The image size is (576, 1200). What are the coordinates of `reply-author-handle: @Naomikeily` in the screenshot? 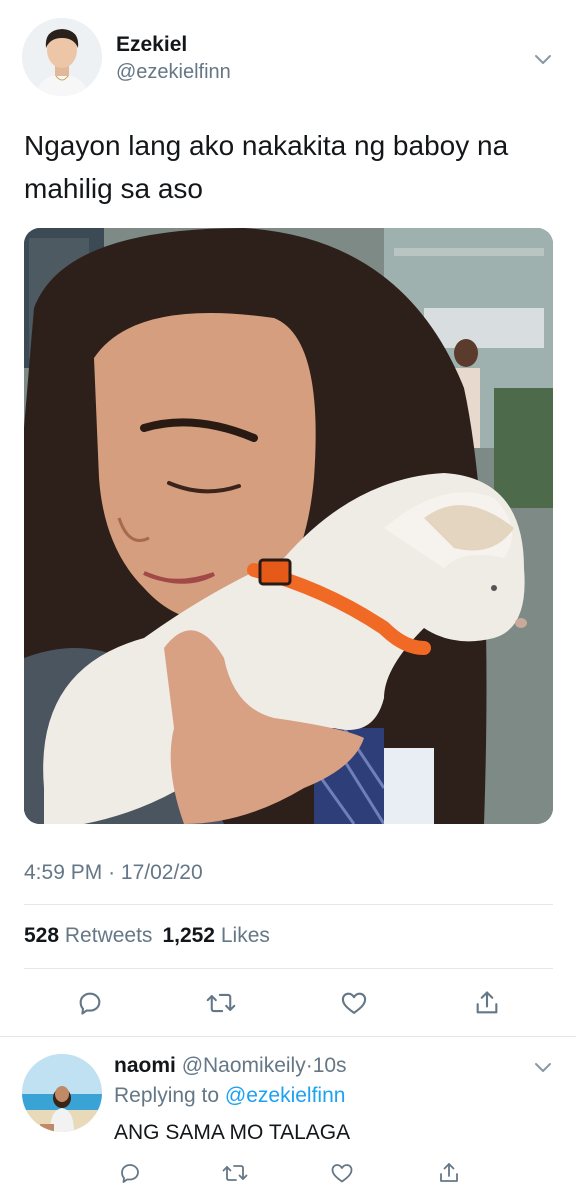 It's located at (244, 1065).